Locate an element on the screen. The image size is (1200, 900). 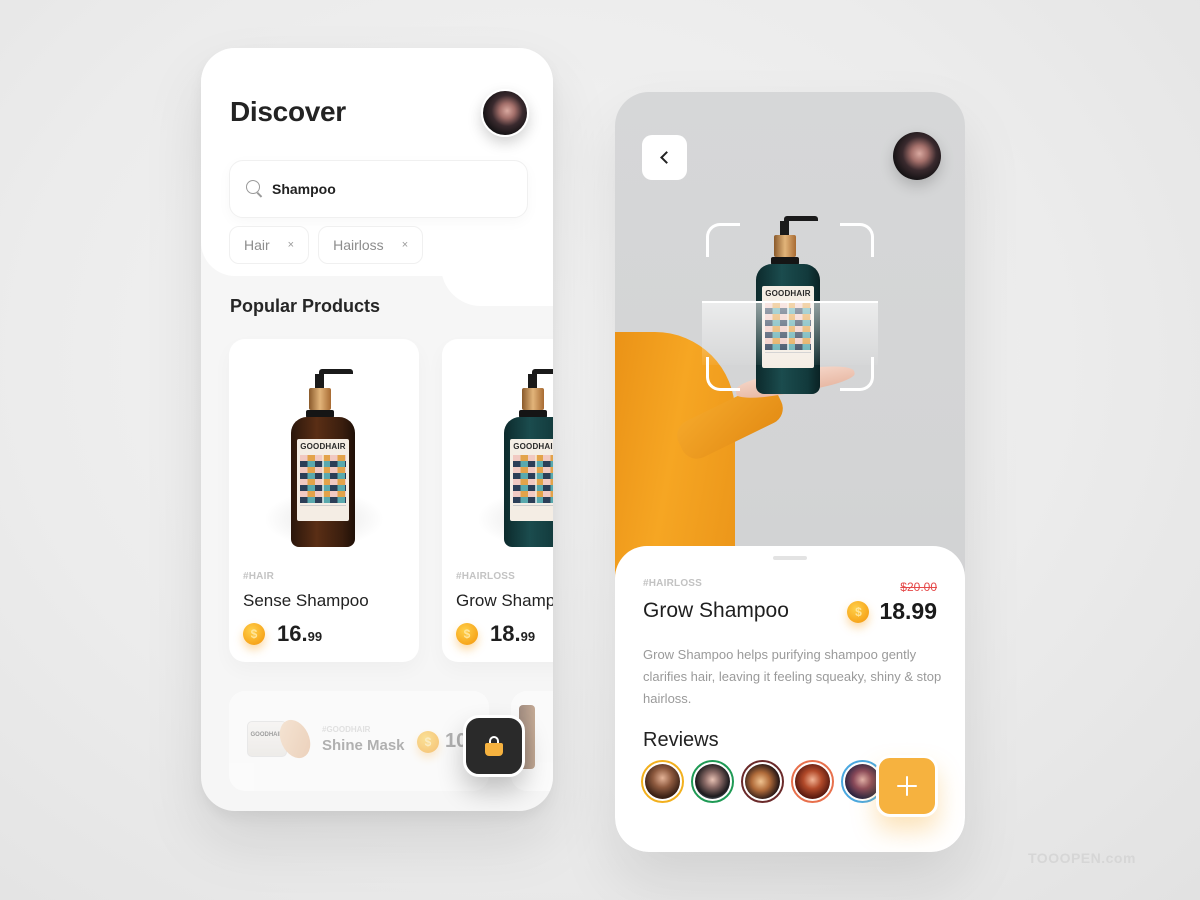
product-card-sense-shampoo: GOODHAIR #HAIR Sense Shampoo $ 16.99 is located at coordinates (324, 500).